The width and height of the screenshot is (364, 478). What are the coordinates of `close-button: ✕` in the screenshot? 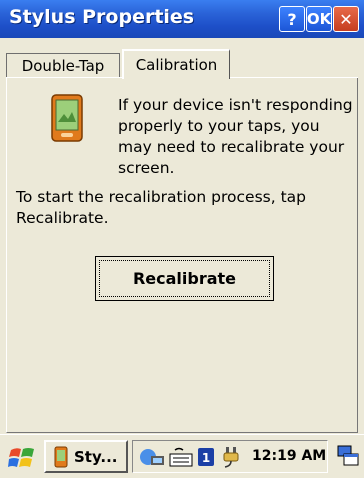 It's located at (346, 19).